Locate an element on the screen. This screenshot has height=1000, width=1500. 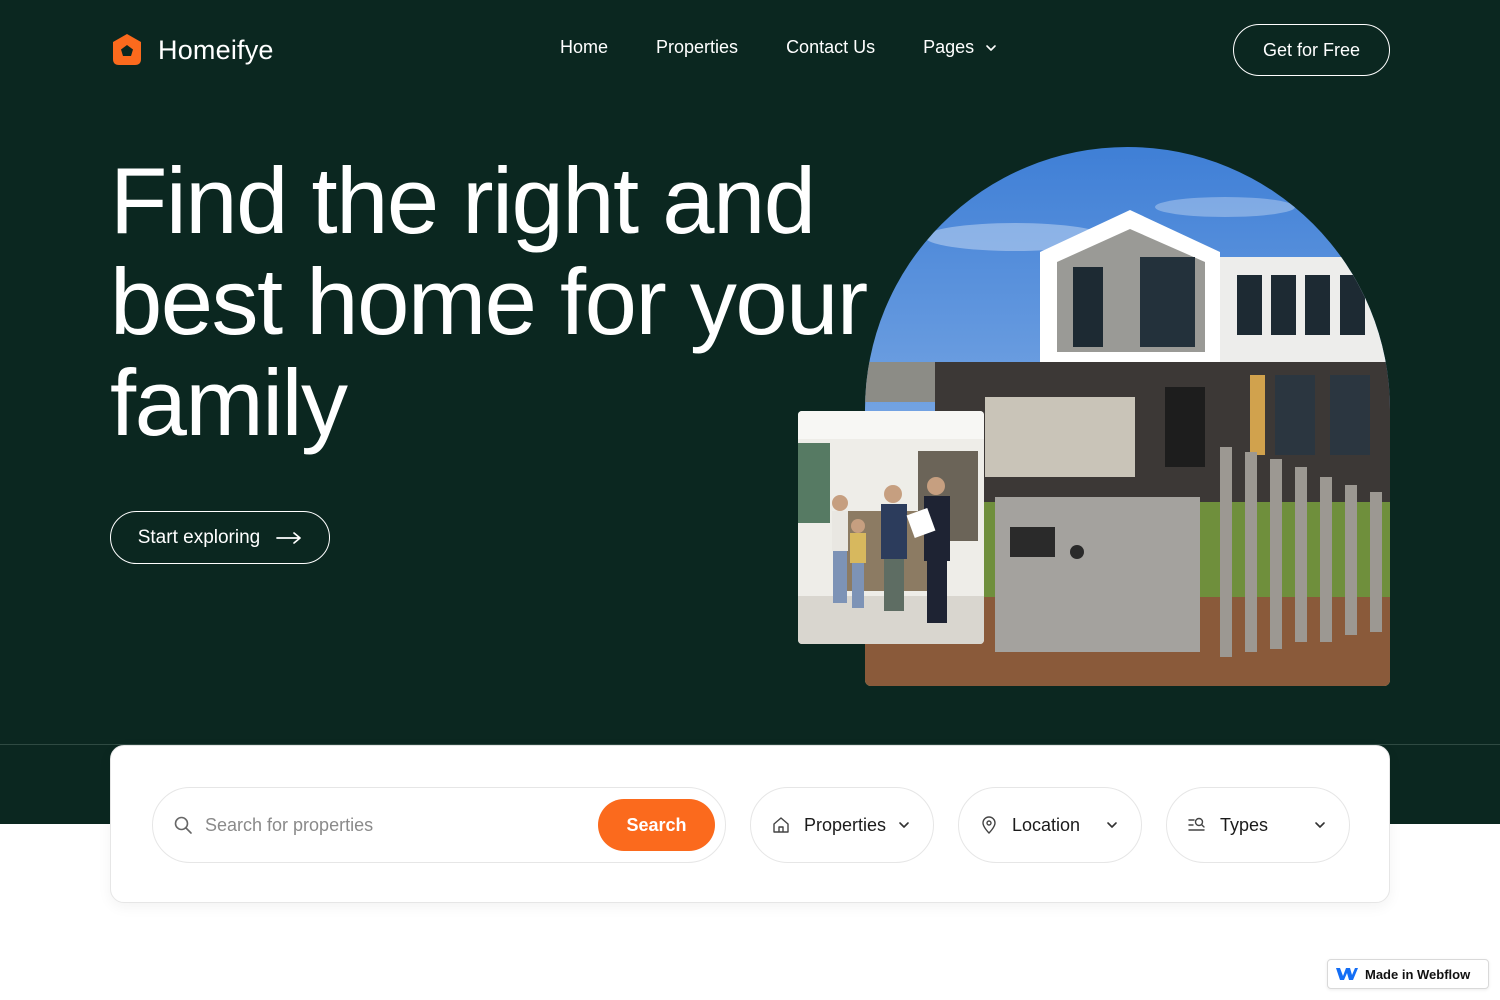
webflow-logo-icon is located at coordinates (1347, 974).